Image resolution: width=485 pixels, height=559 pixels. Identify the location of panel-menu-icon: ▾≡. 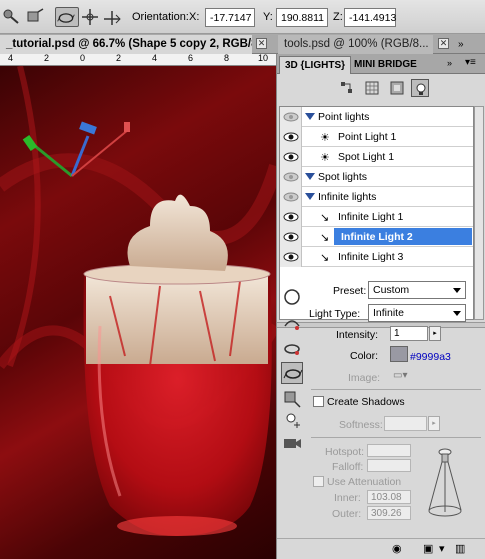
(470, 62).